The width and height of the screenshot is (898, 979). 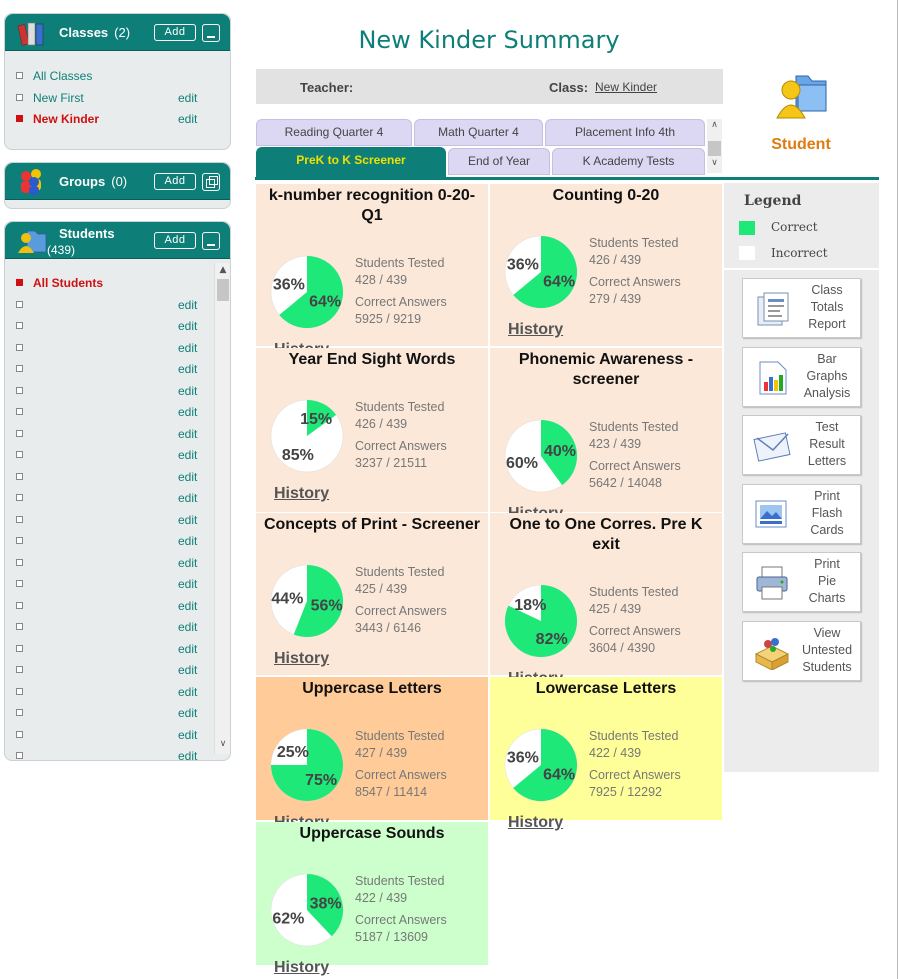 I want to click on tabs-scroll-down-arrow: ∨, so click(x=714, y=163).